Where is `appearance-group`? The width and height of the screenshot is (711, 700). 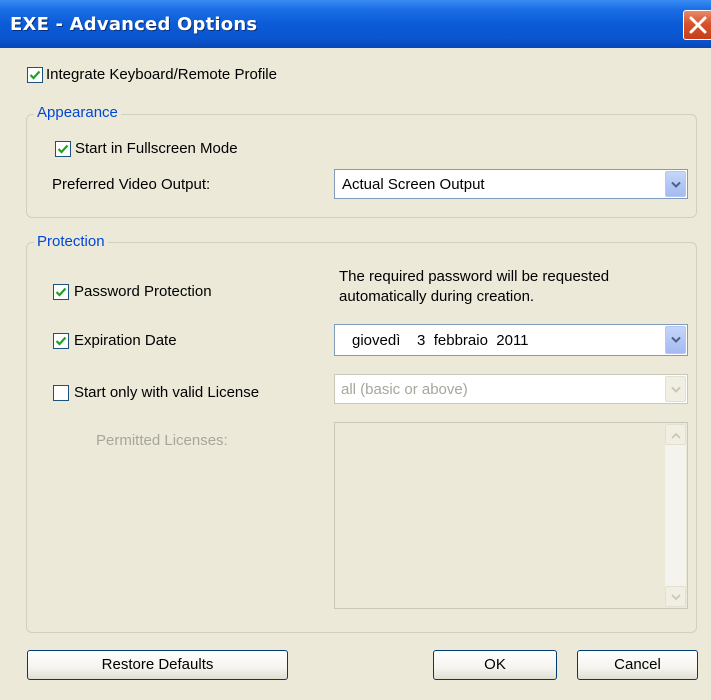
appearance-group is located at coordinates (361, 166).